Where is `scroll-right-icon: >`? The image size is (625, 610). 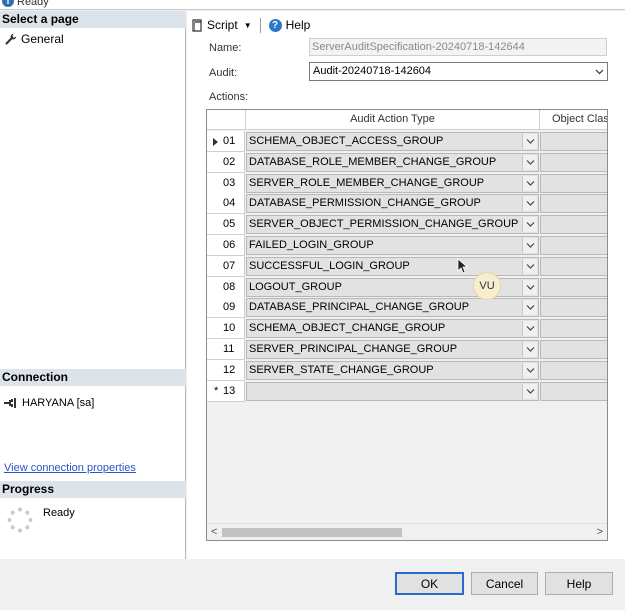 scroll-right-icon: > is located at coordinates (600, 532).